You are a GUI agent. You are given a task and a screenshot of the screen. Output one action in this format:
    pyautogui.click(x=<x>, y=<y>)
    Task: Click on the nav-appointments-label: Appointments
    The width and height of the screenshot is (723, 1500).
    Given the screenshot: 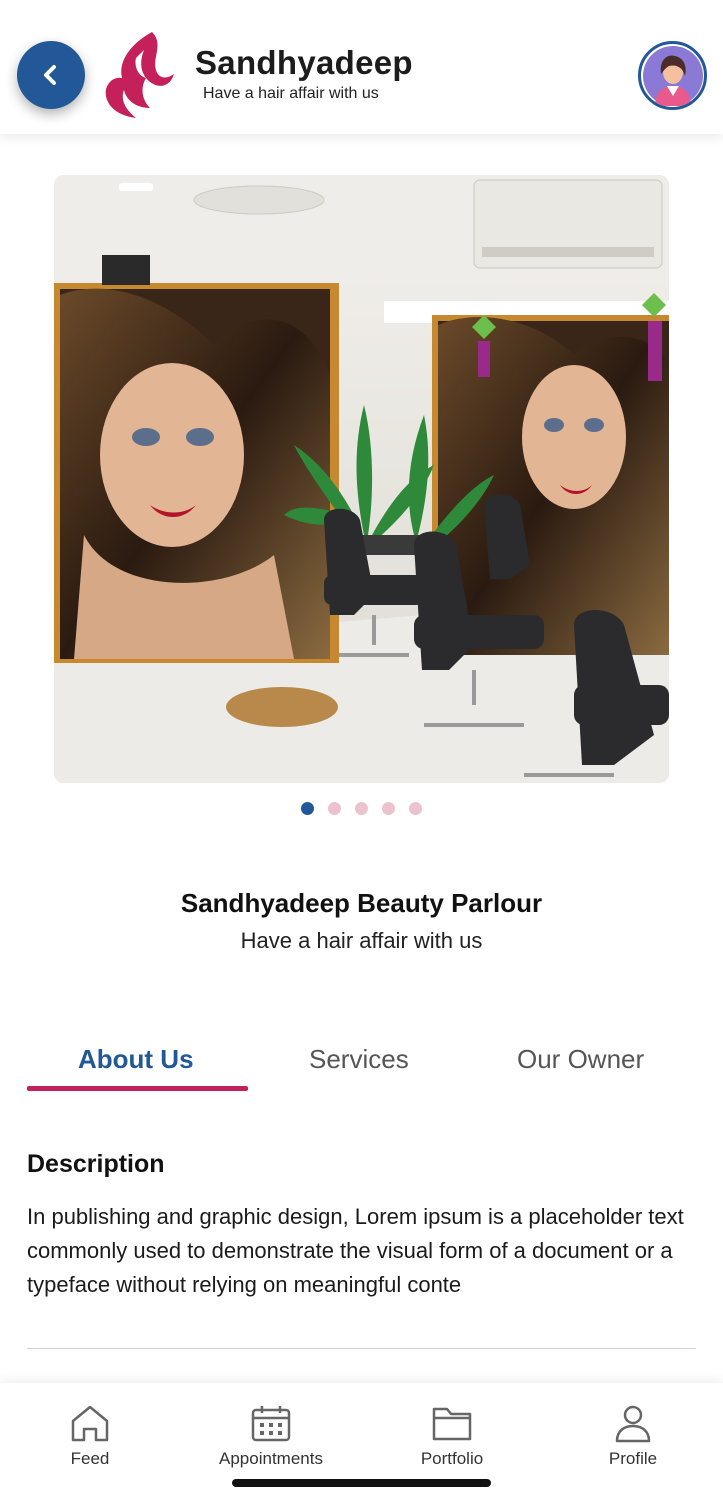 What is the action you would take?
    pyautogui.click(x=271, y=1458)
    